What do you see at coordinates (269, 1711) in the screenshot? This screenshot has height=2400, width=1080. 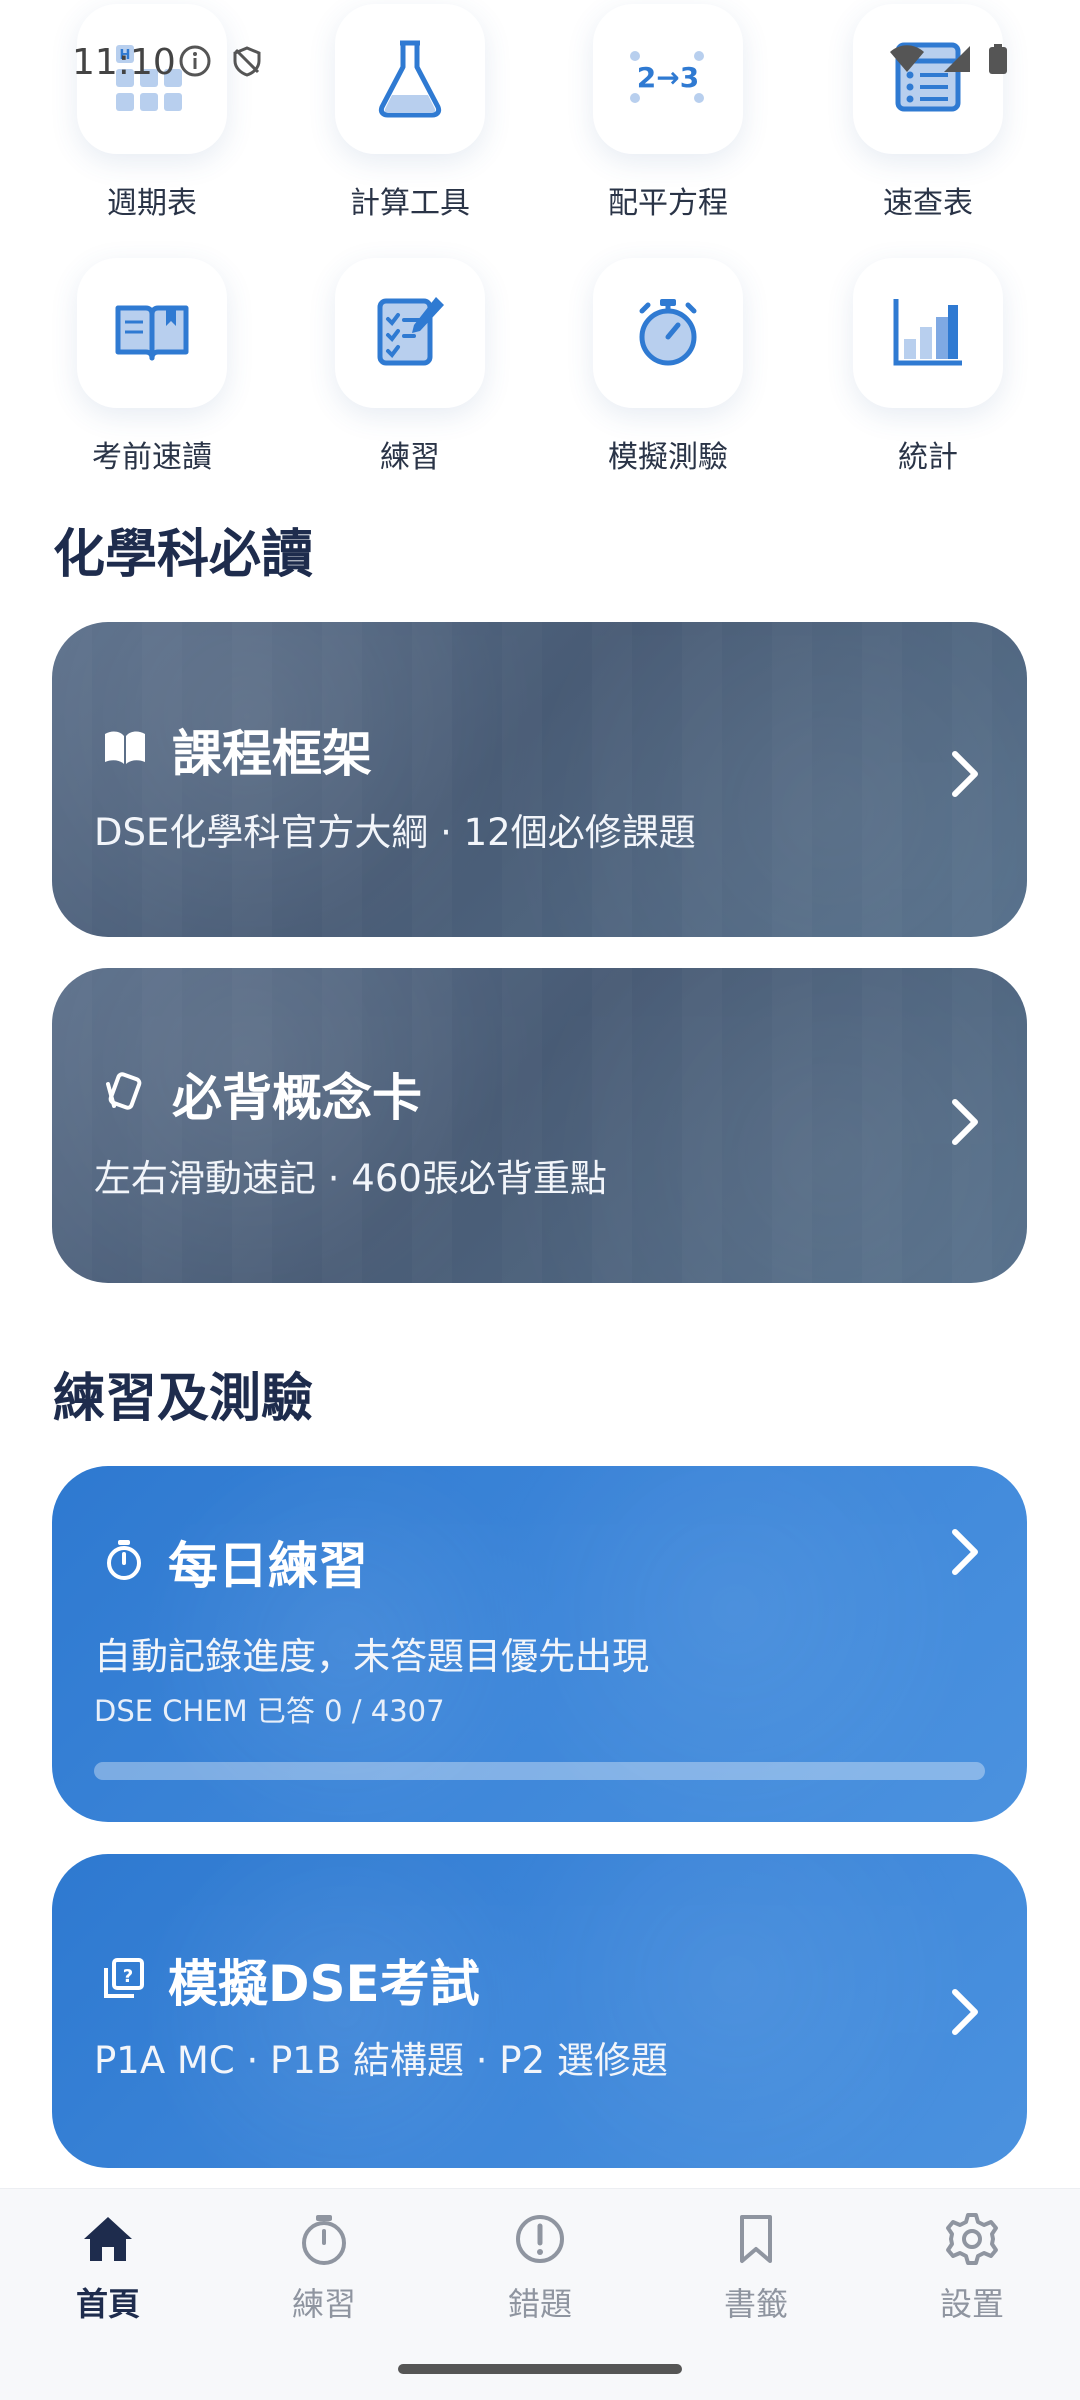 I see `progress-count: DSE CHEM 已答 0 / 4307` at bounding box center [269, 1711].